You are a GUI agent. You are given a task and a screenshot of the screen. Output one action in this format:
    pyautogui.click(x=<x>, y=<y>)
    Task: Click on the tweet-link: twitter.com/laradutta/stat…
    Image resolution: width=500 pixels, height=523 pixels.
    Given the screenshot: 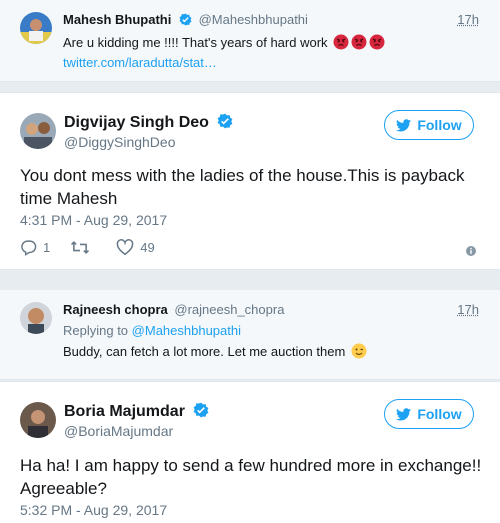 What is the action you would take?
    pyautogui.click(x=140, y=62)
    